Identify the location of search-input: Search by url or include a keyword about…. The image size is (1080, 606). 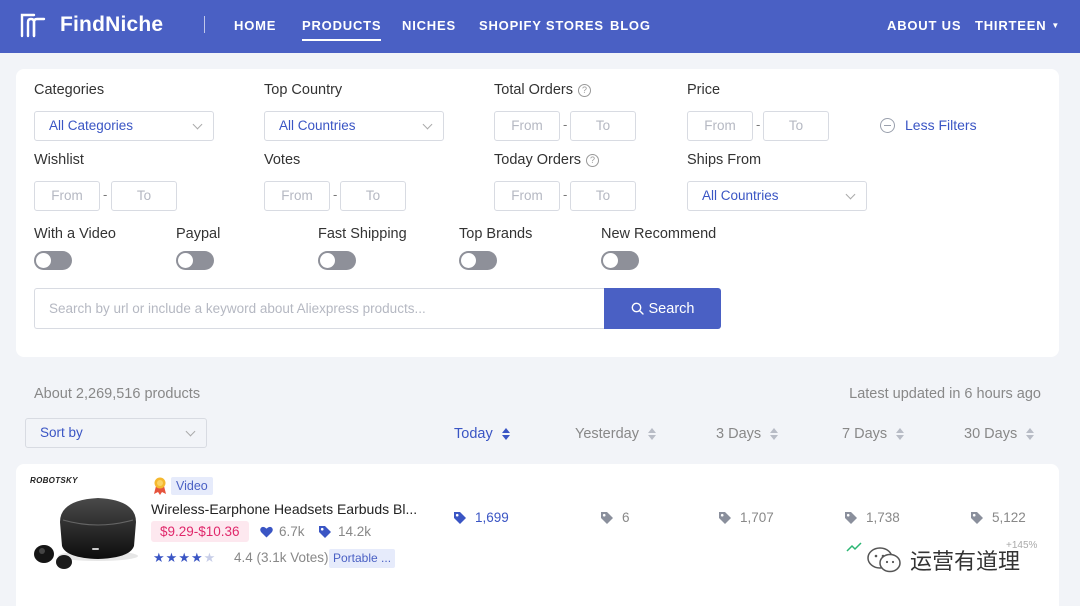
(319, 308).